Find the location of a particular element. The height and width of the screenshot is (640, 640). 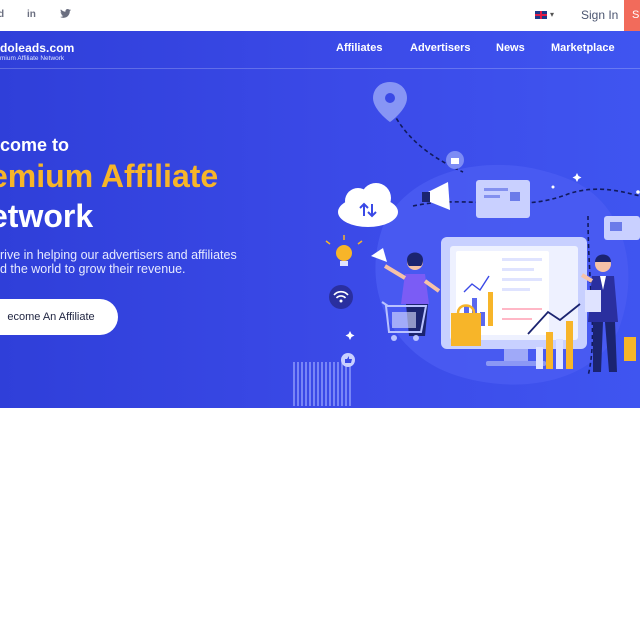

wifi-icon is located at coordinates (341, 297).